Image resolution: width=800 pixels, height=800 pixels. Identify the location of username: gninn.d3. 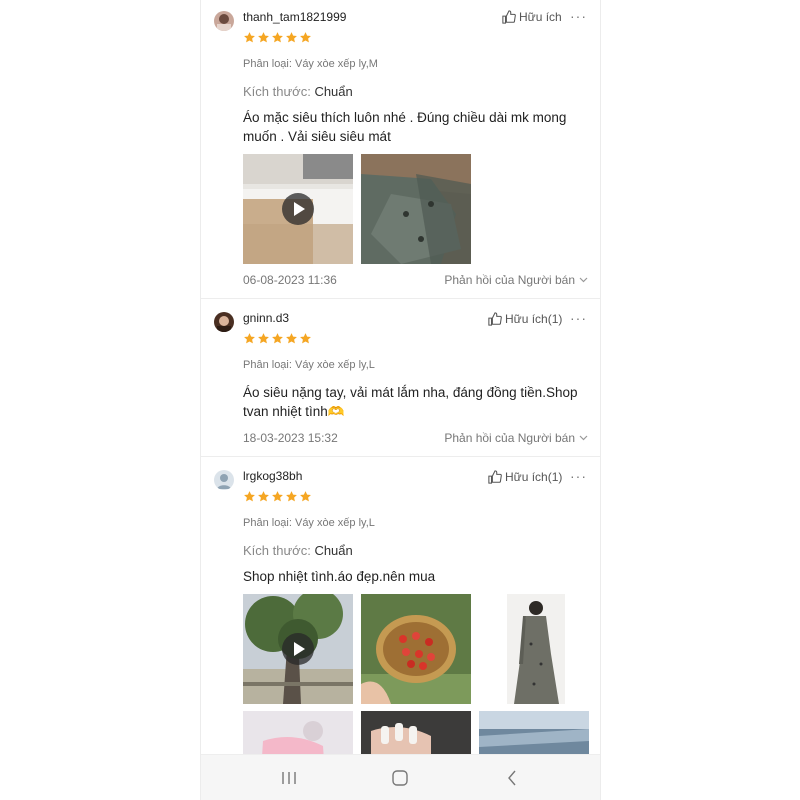
(266, 318).